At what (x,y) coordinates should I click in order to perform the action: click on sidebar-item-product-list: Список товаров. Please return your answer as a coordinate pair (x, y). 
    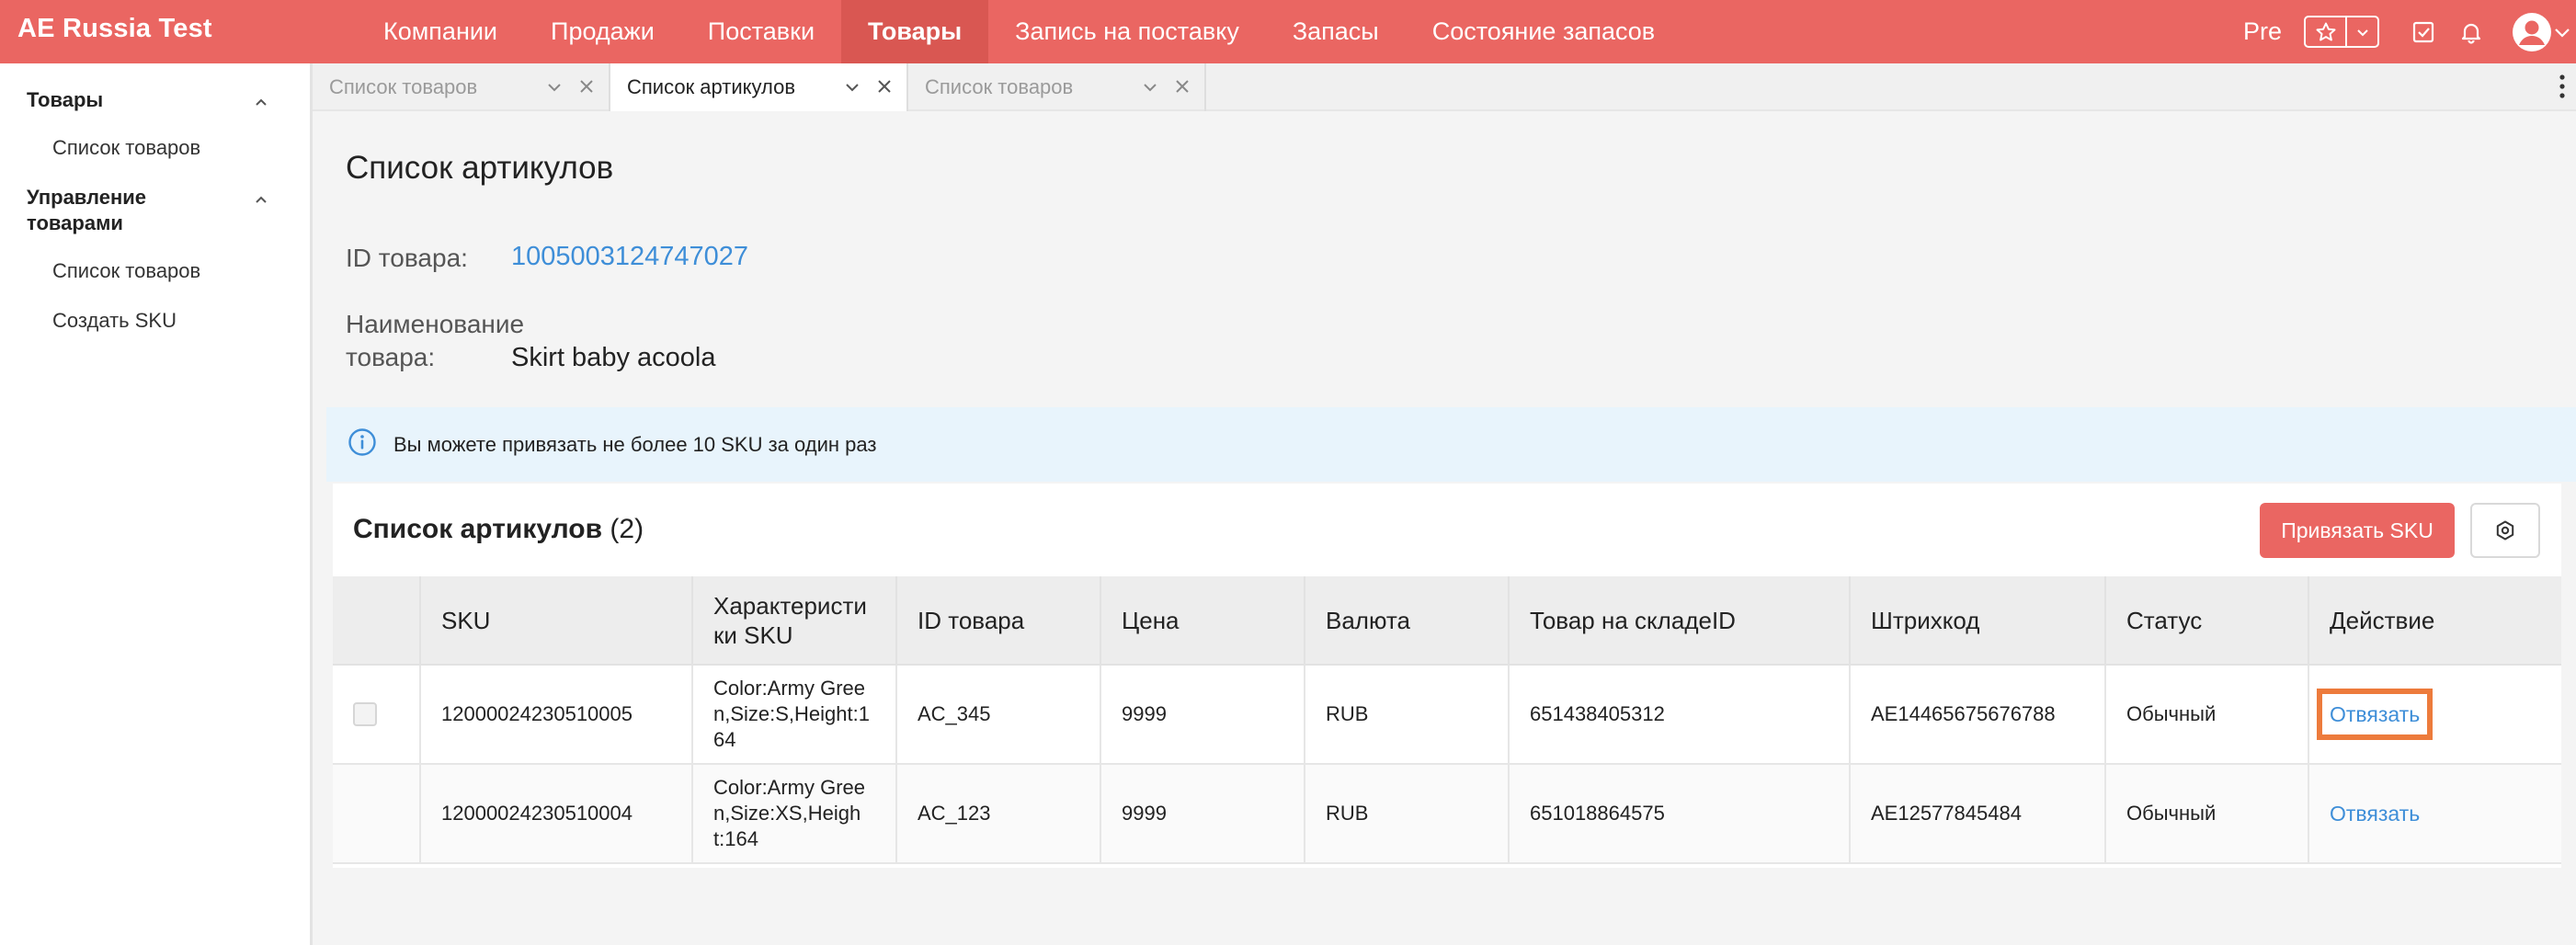
    Looking at the image, I should click on (126, 148).